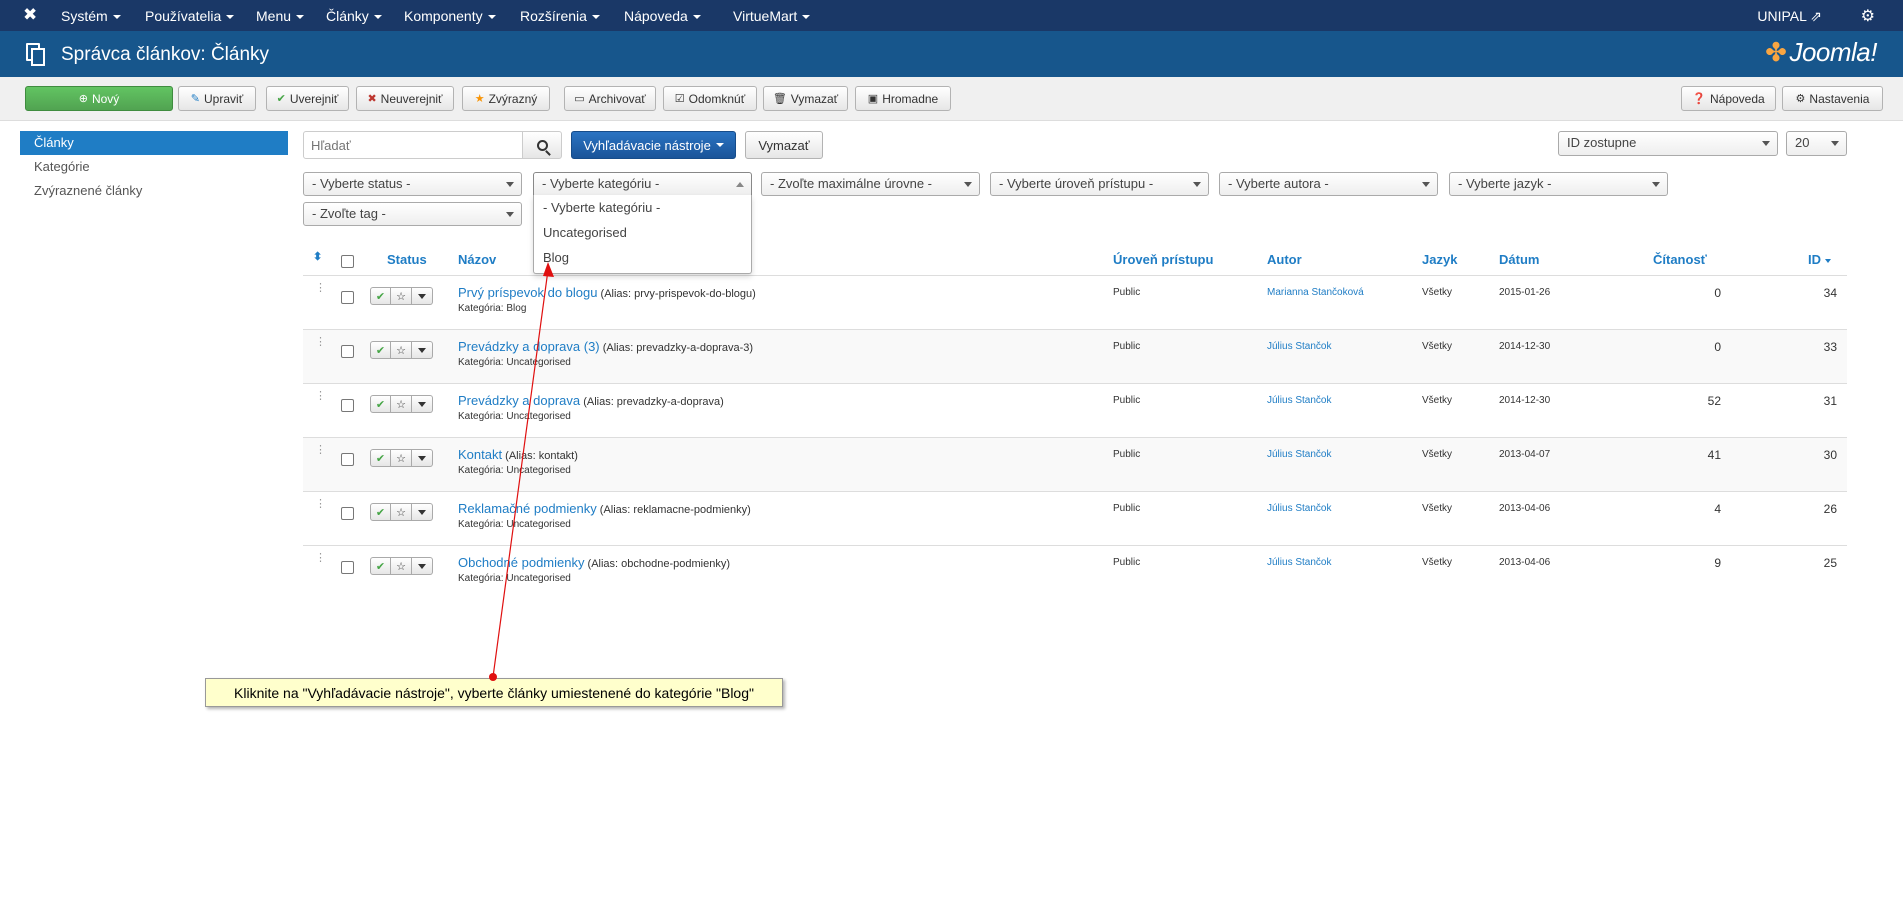 The image size is (1903, 915). I want to click on filter-access: - Vyberte úroveň prístupu -, so click(1099, 184).